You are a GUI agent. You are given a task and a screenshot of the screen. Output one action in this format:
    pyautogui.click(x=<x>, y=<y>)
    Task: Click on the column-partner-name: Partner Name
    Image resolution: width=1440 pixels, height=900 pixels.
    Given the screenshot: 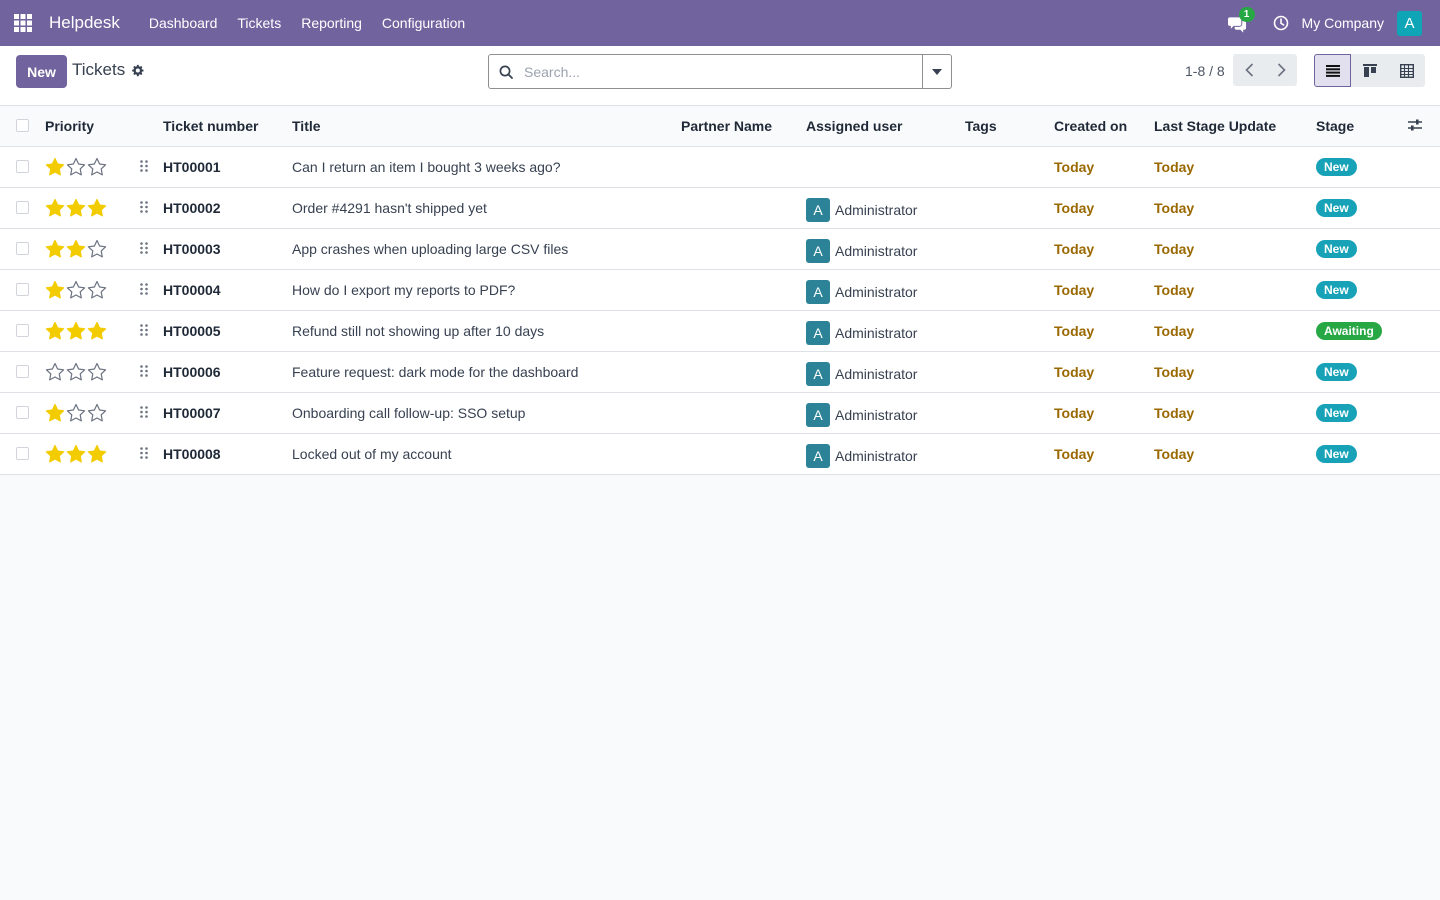 What is the action you would take?
    pyautogui.click(x=743, y=126)
    